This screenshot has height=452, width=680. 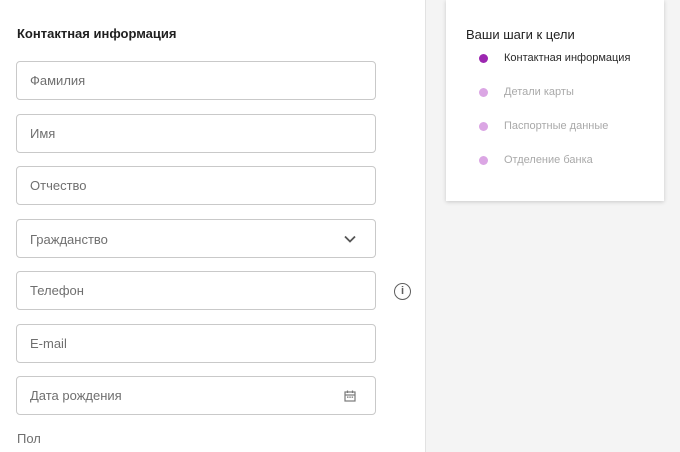 I want to click on chevron-down-icon, so click(x=350, y=239).